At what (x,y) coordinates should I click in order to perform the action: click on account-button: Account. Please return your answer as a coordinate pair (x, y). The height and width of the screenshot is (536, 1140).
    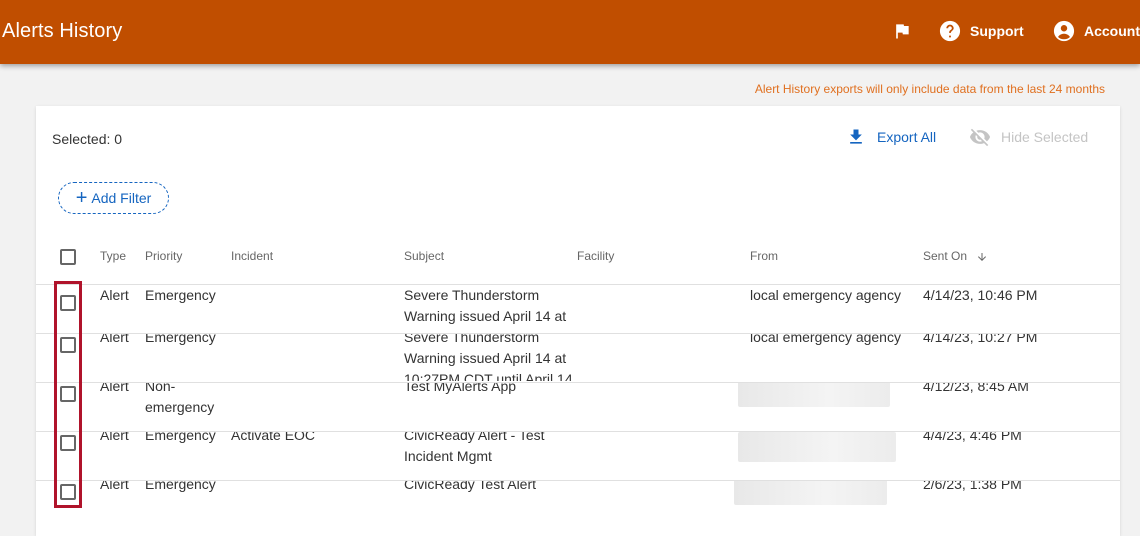
    Looking at the image, I should click on (1096, 31).